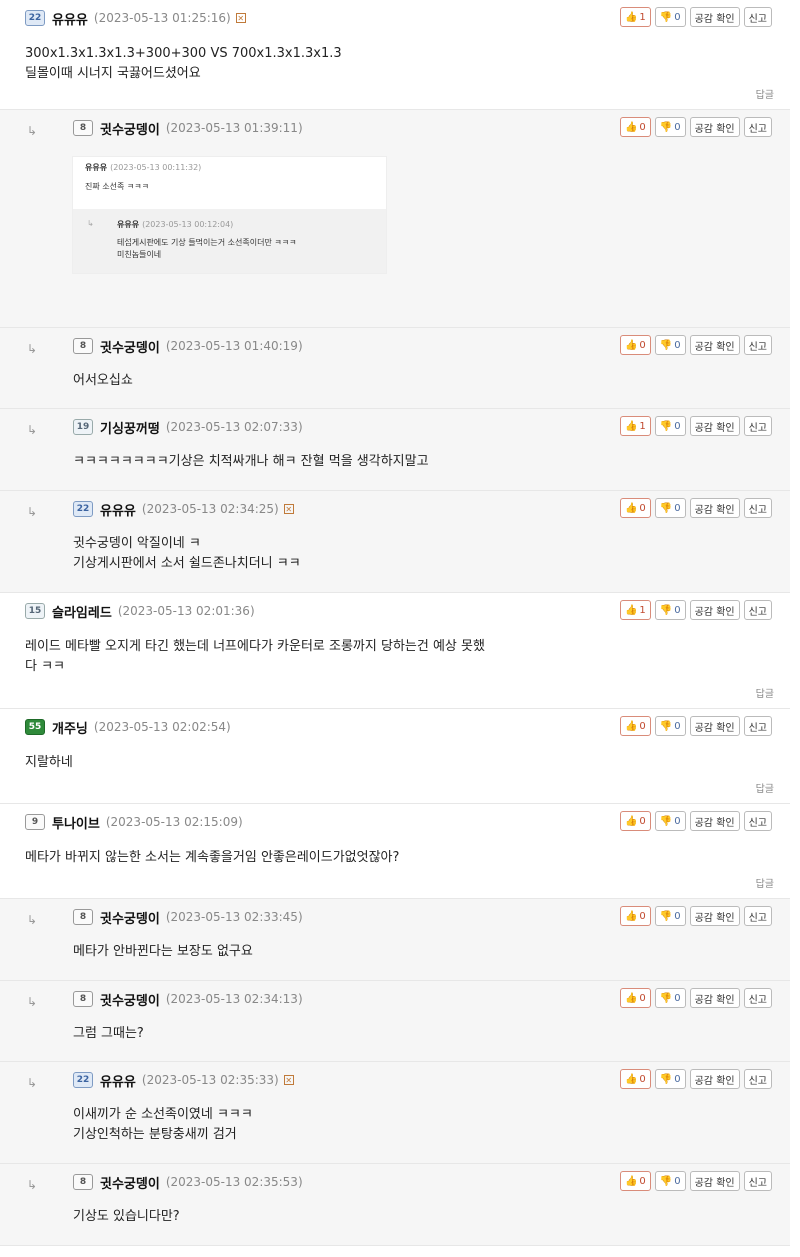 Image resolution: width=800 pixels, height=1257 pixels. I want to click on nickname: 개주닝, so click(70, 727).